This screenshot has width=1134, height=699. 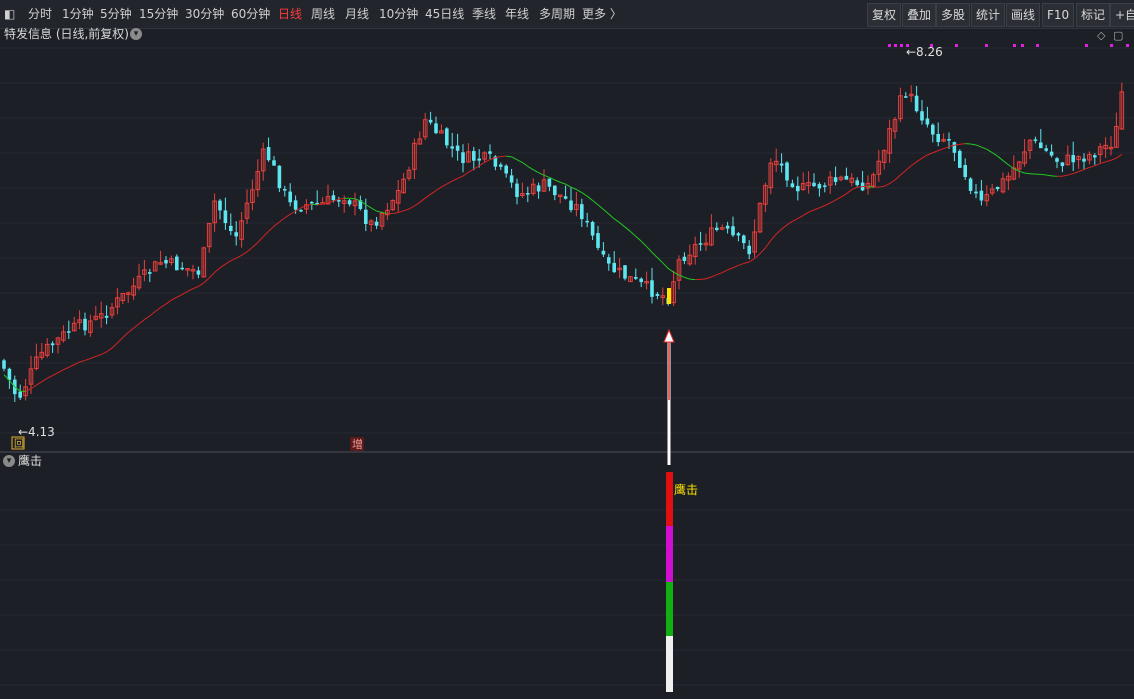 I want to click on period-tab: 1分钟, so click(x=78, y=14).